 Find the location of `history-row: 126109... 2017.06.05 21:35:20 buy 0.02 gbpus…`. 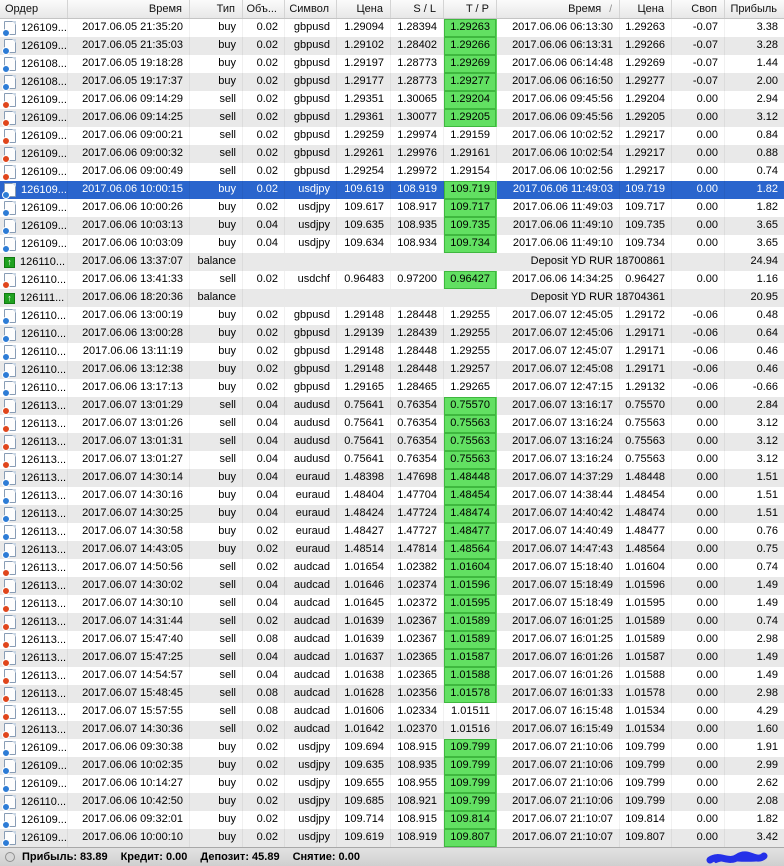

history-row: 126109... 2017.06.05 21:35:20 buy 0.02 gbpus… is located at coordinates (392, 28).